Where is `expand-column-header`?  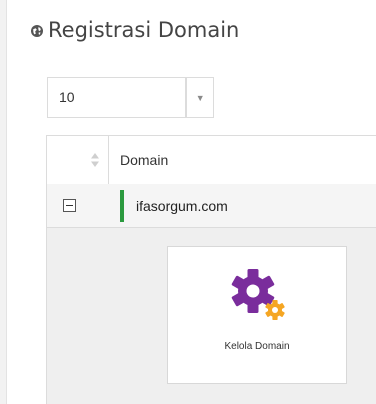
expand-column-header is located at coordinates (78, 160).